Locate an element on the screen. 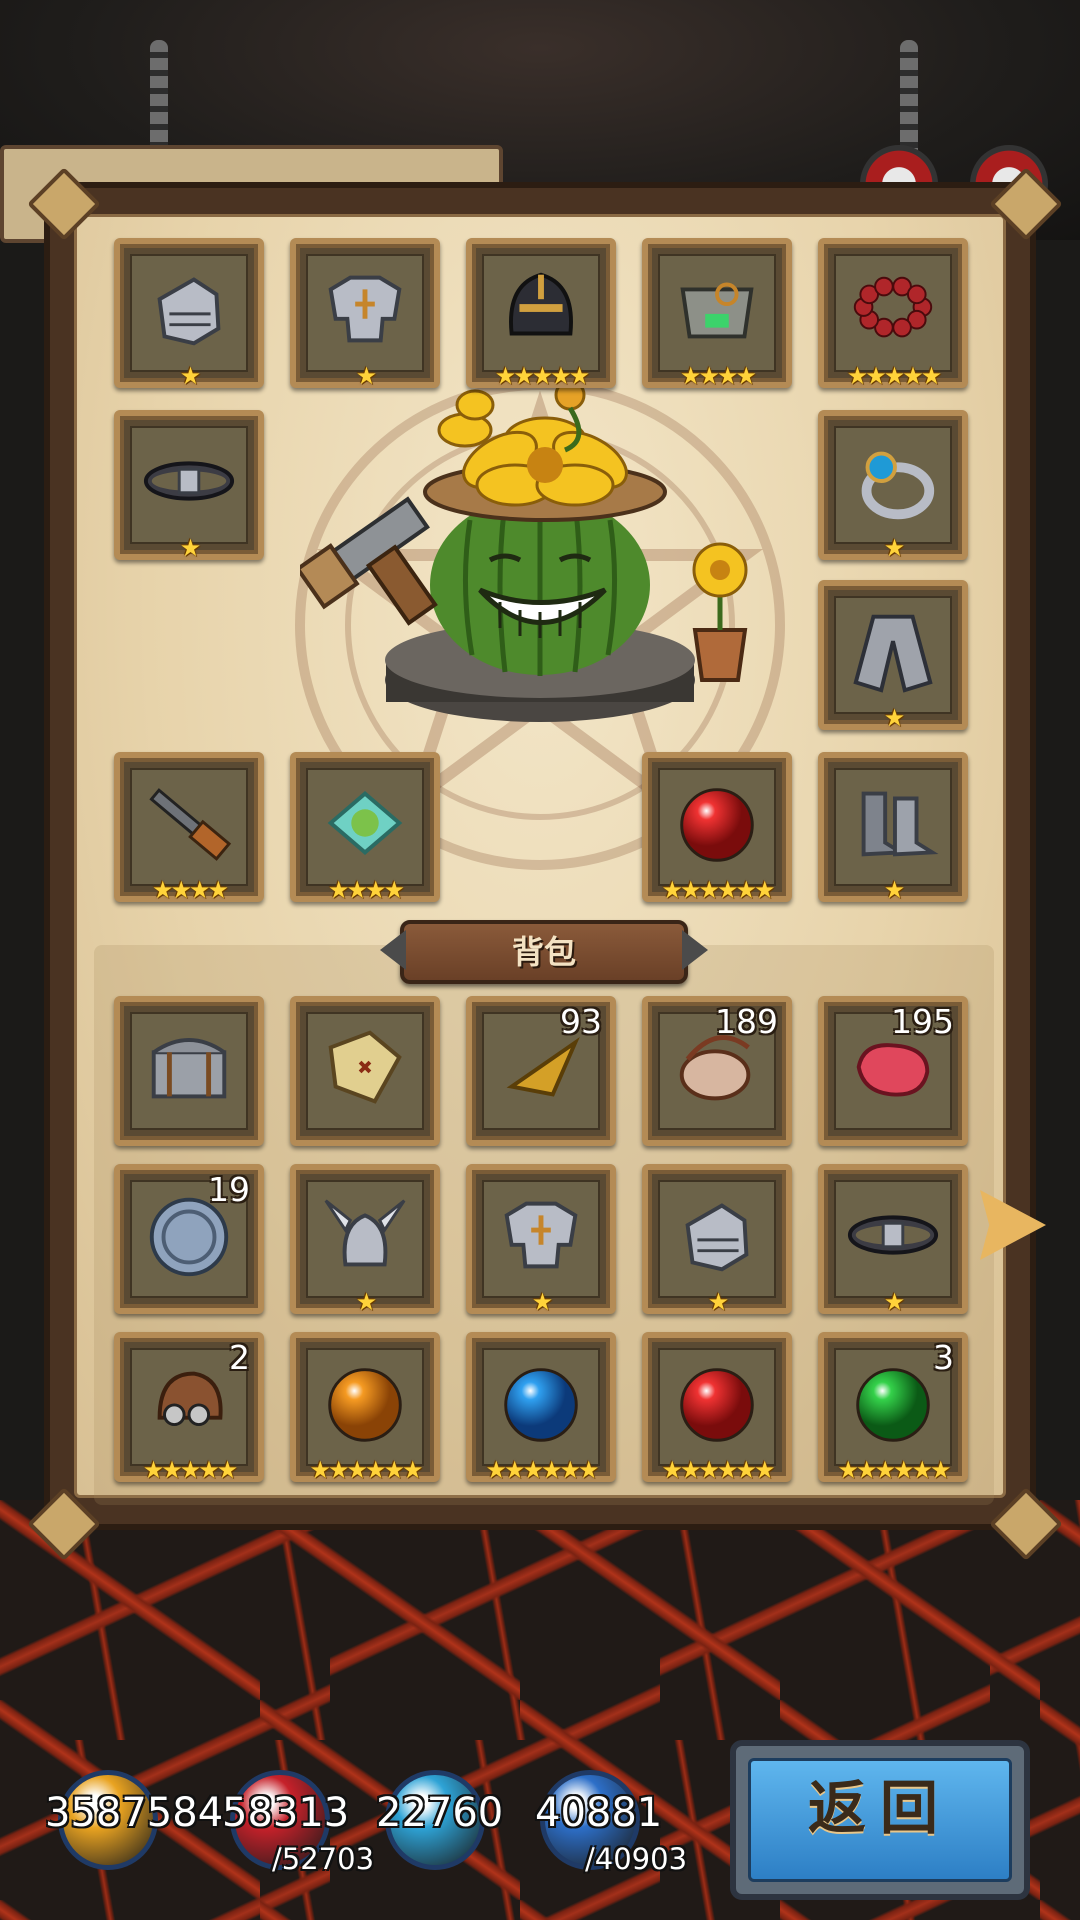 The width and height of the screenshot is (1080, 1920). backpack-banner: 背包 is located at coordinates (544, 952).